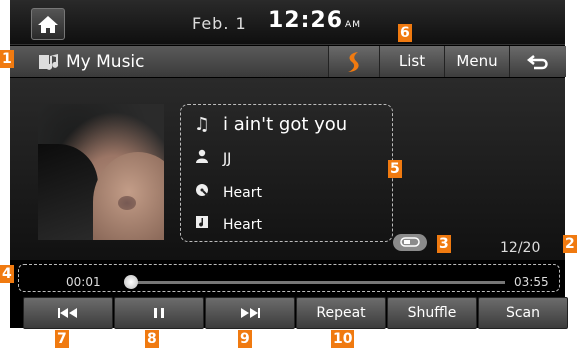  Describe the element at coordinates (523, 313) in the screenshot. I see `scan-button: Scan` at that location.